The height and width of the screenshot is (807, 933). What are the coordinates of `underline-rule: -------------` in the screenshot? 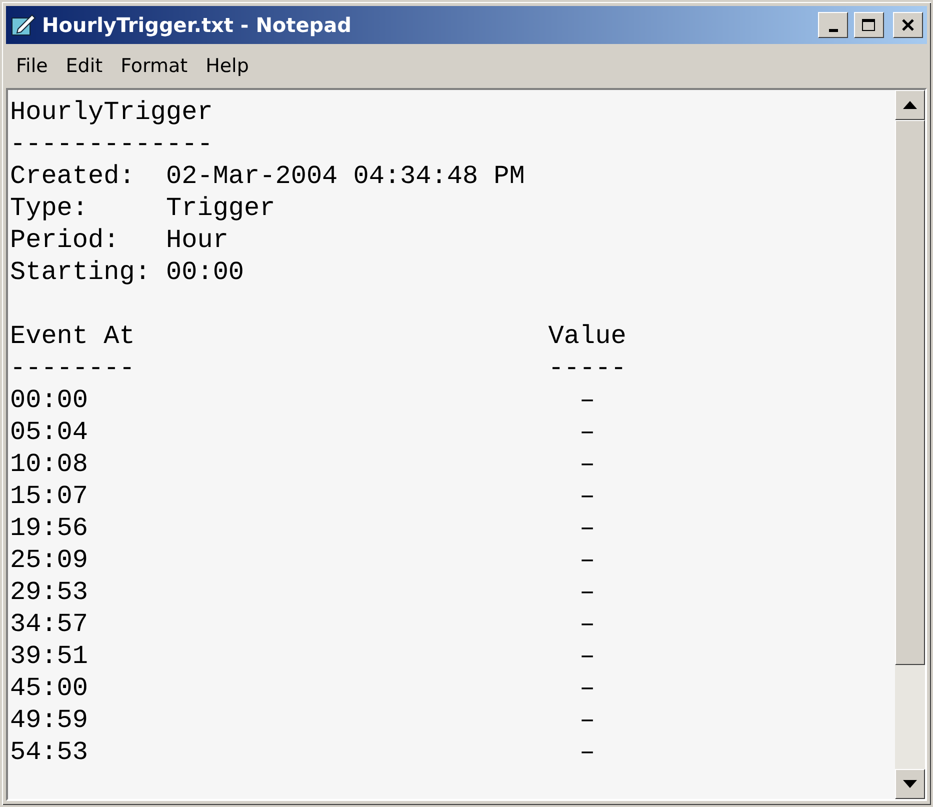 It's located at (111, 144).